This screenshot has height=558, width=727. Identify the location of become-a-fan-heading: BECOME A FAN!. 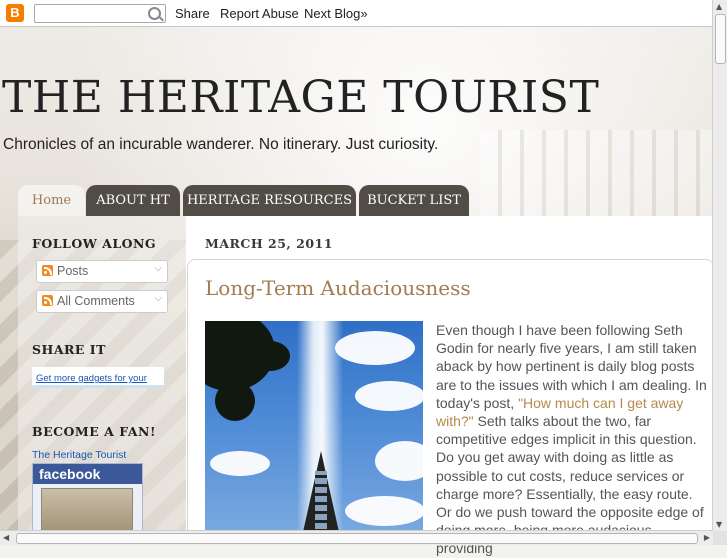
(94, 431).